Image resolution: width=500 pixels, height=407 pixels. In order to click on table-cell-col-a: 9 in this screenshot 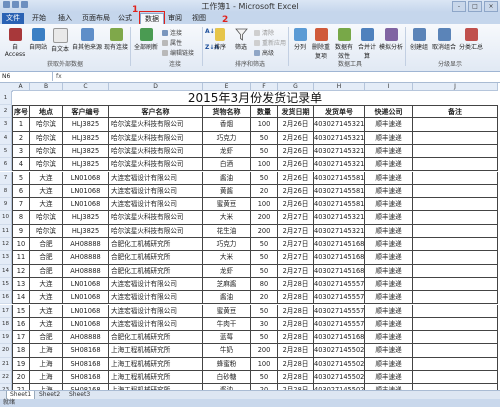, I will do `click(21, 231)`.